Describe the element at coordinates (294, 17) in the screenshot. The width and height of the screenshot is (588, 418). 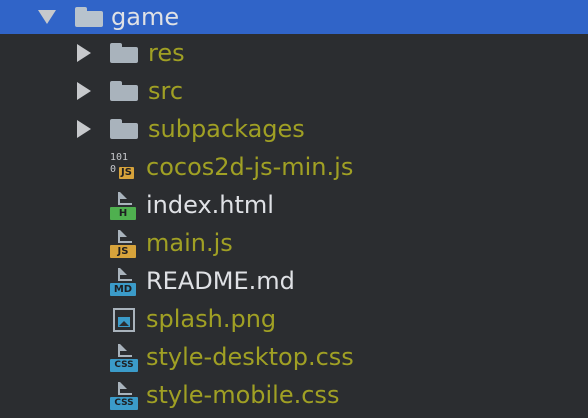
I see `tree-item-game: game` at that location.